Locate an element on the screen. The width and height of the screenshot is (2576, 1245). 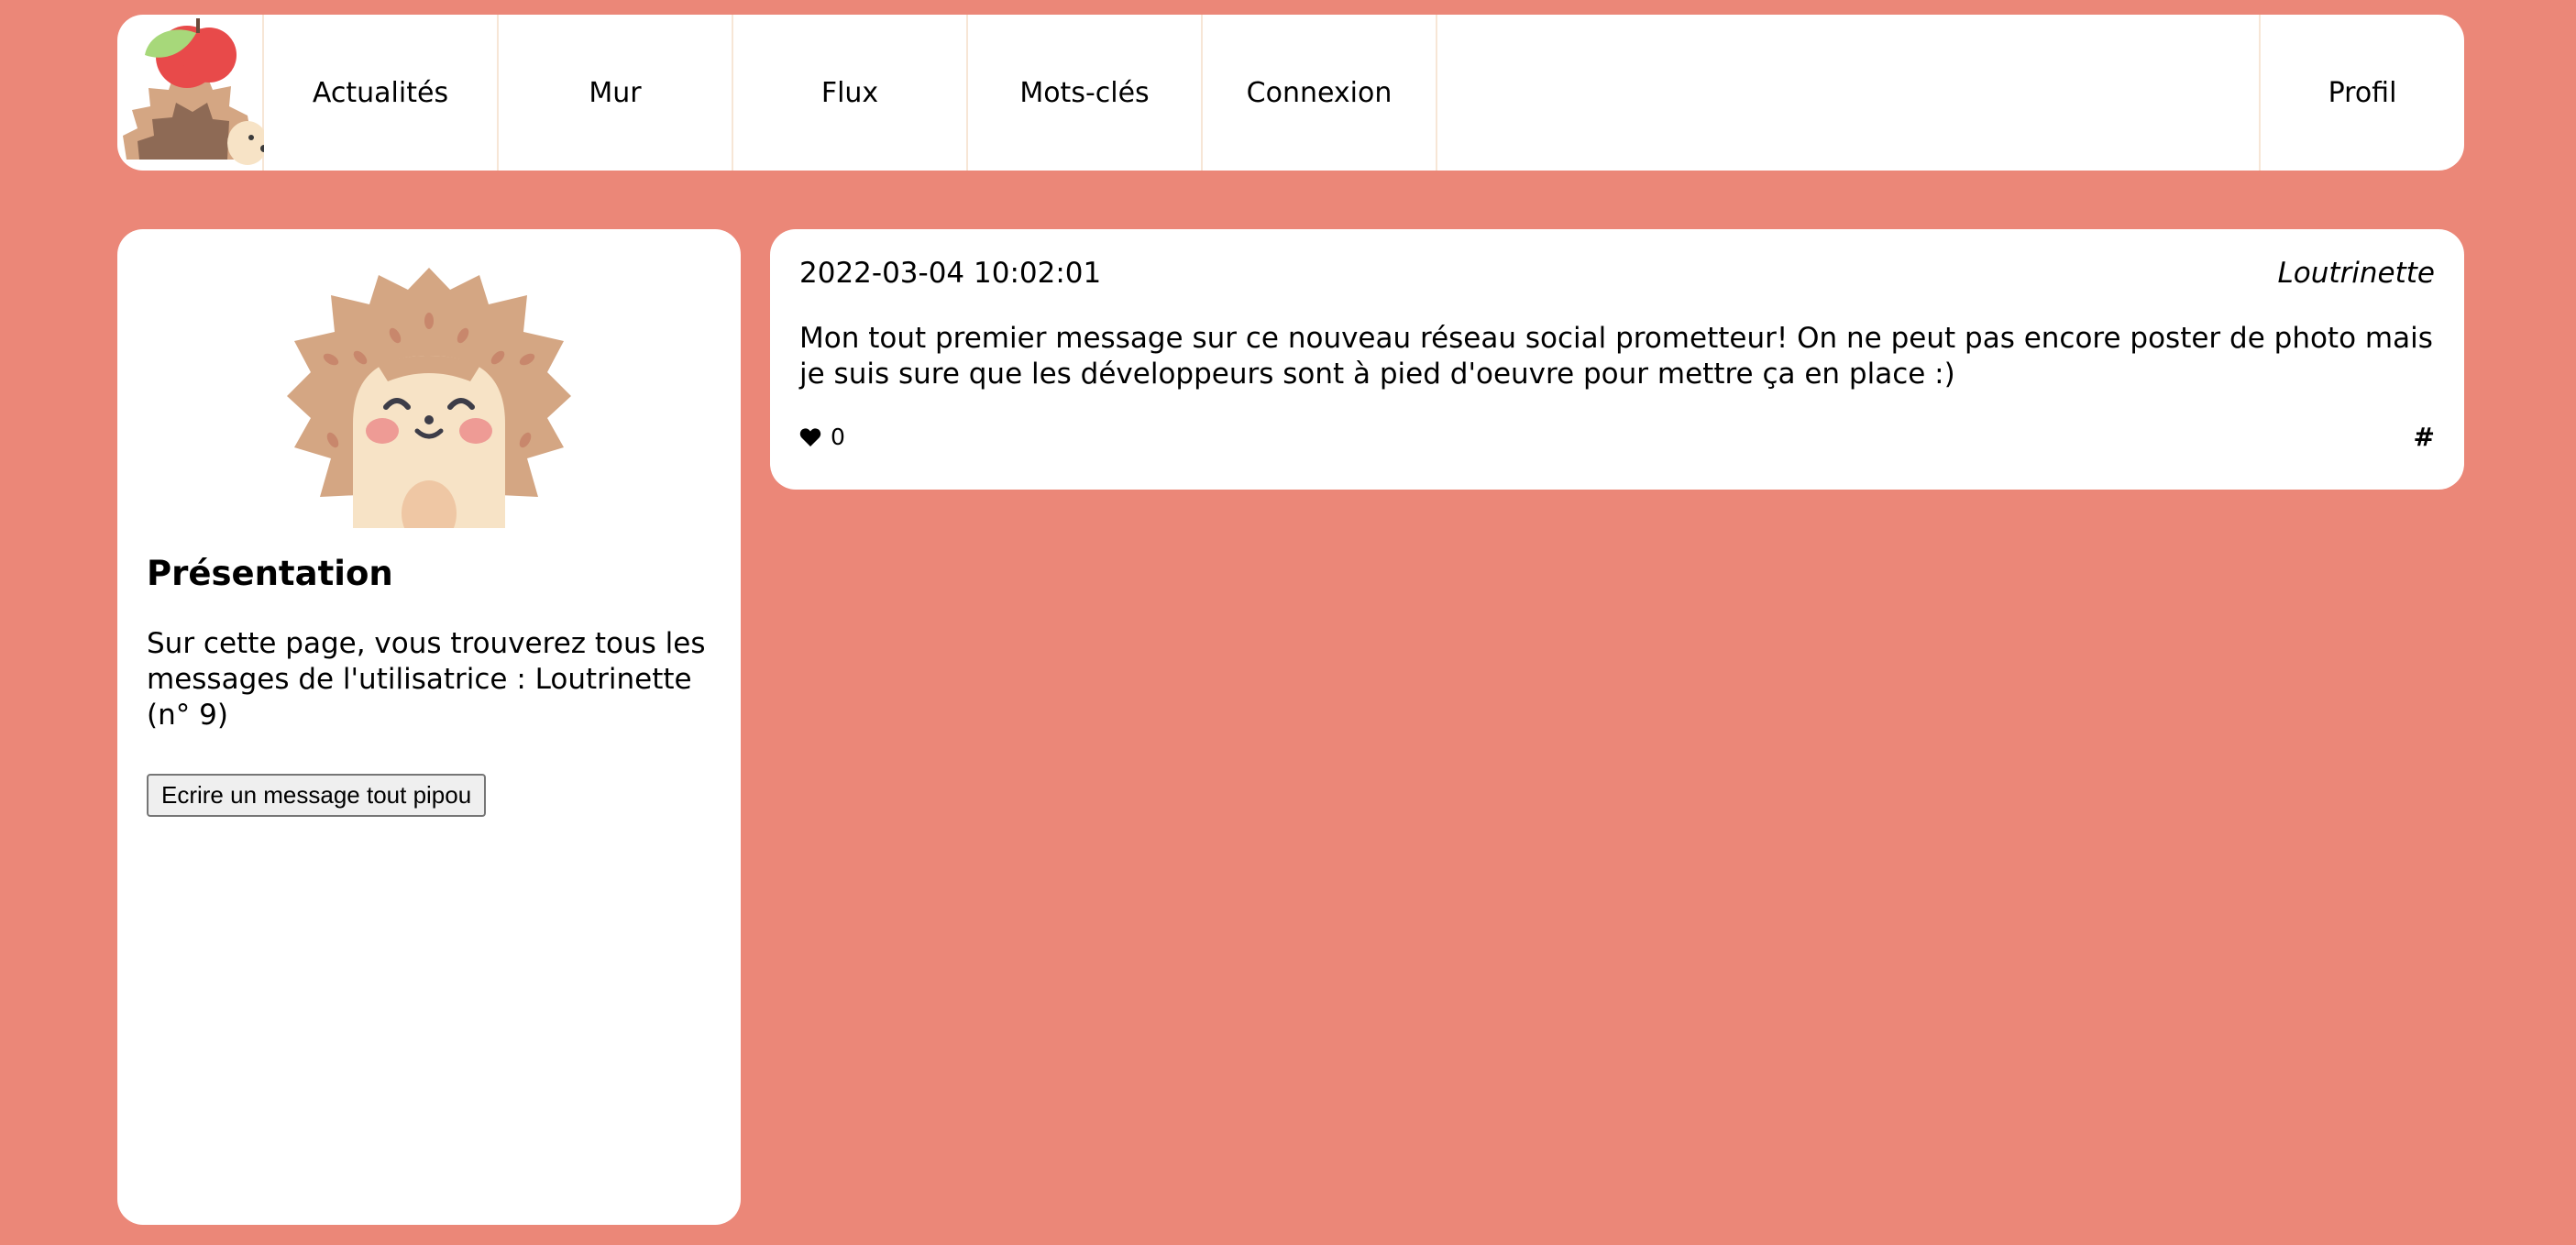
nav-item-mur: Mur is located at coordinates (616, 93).